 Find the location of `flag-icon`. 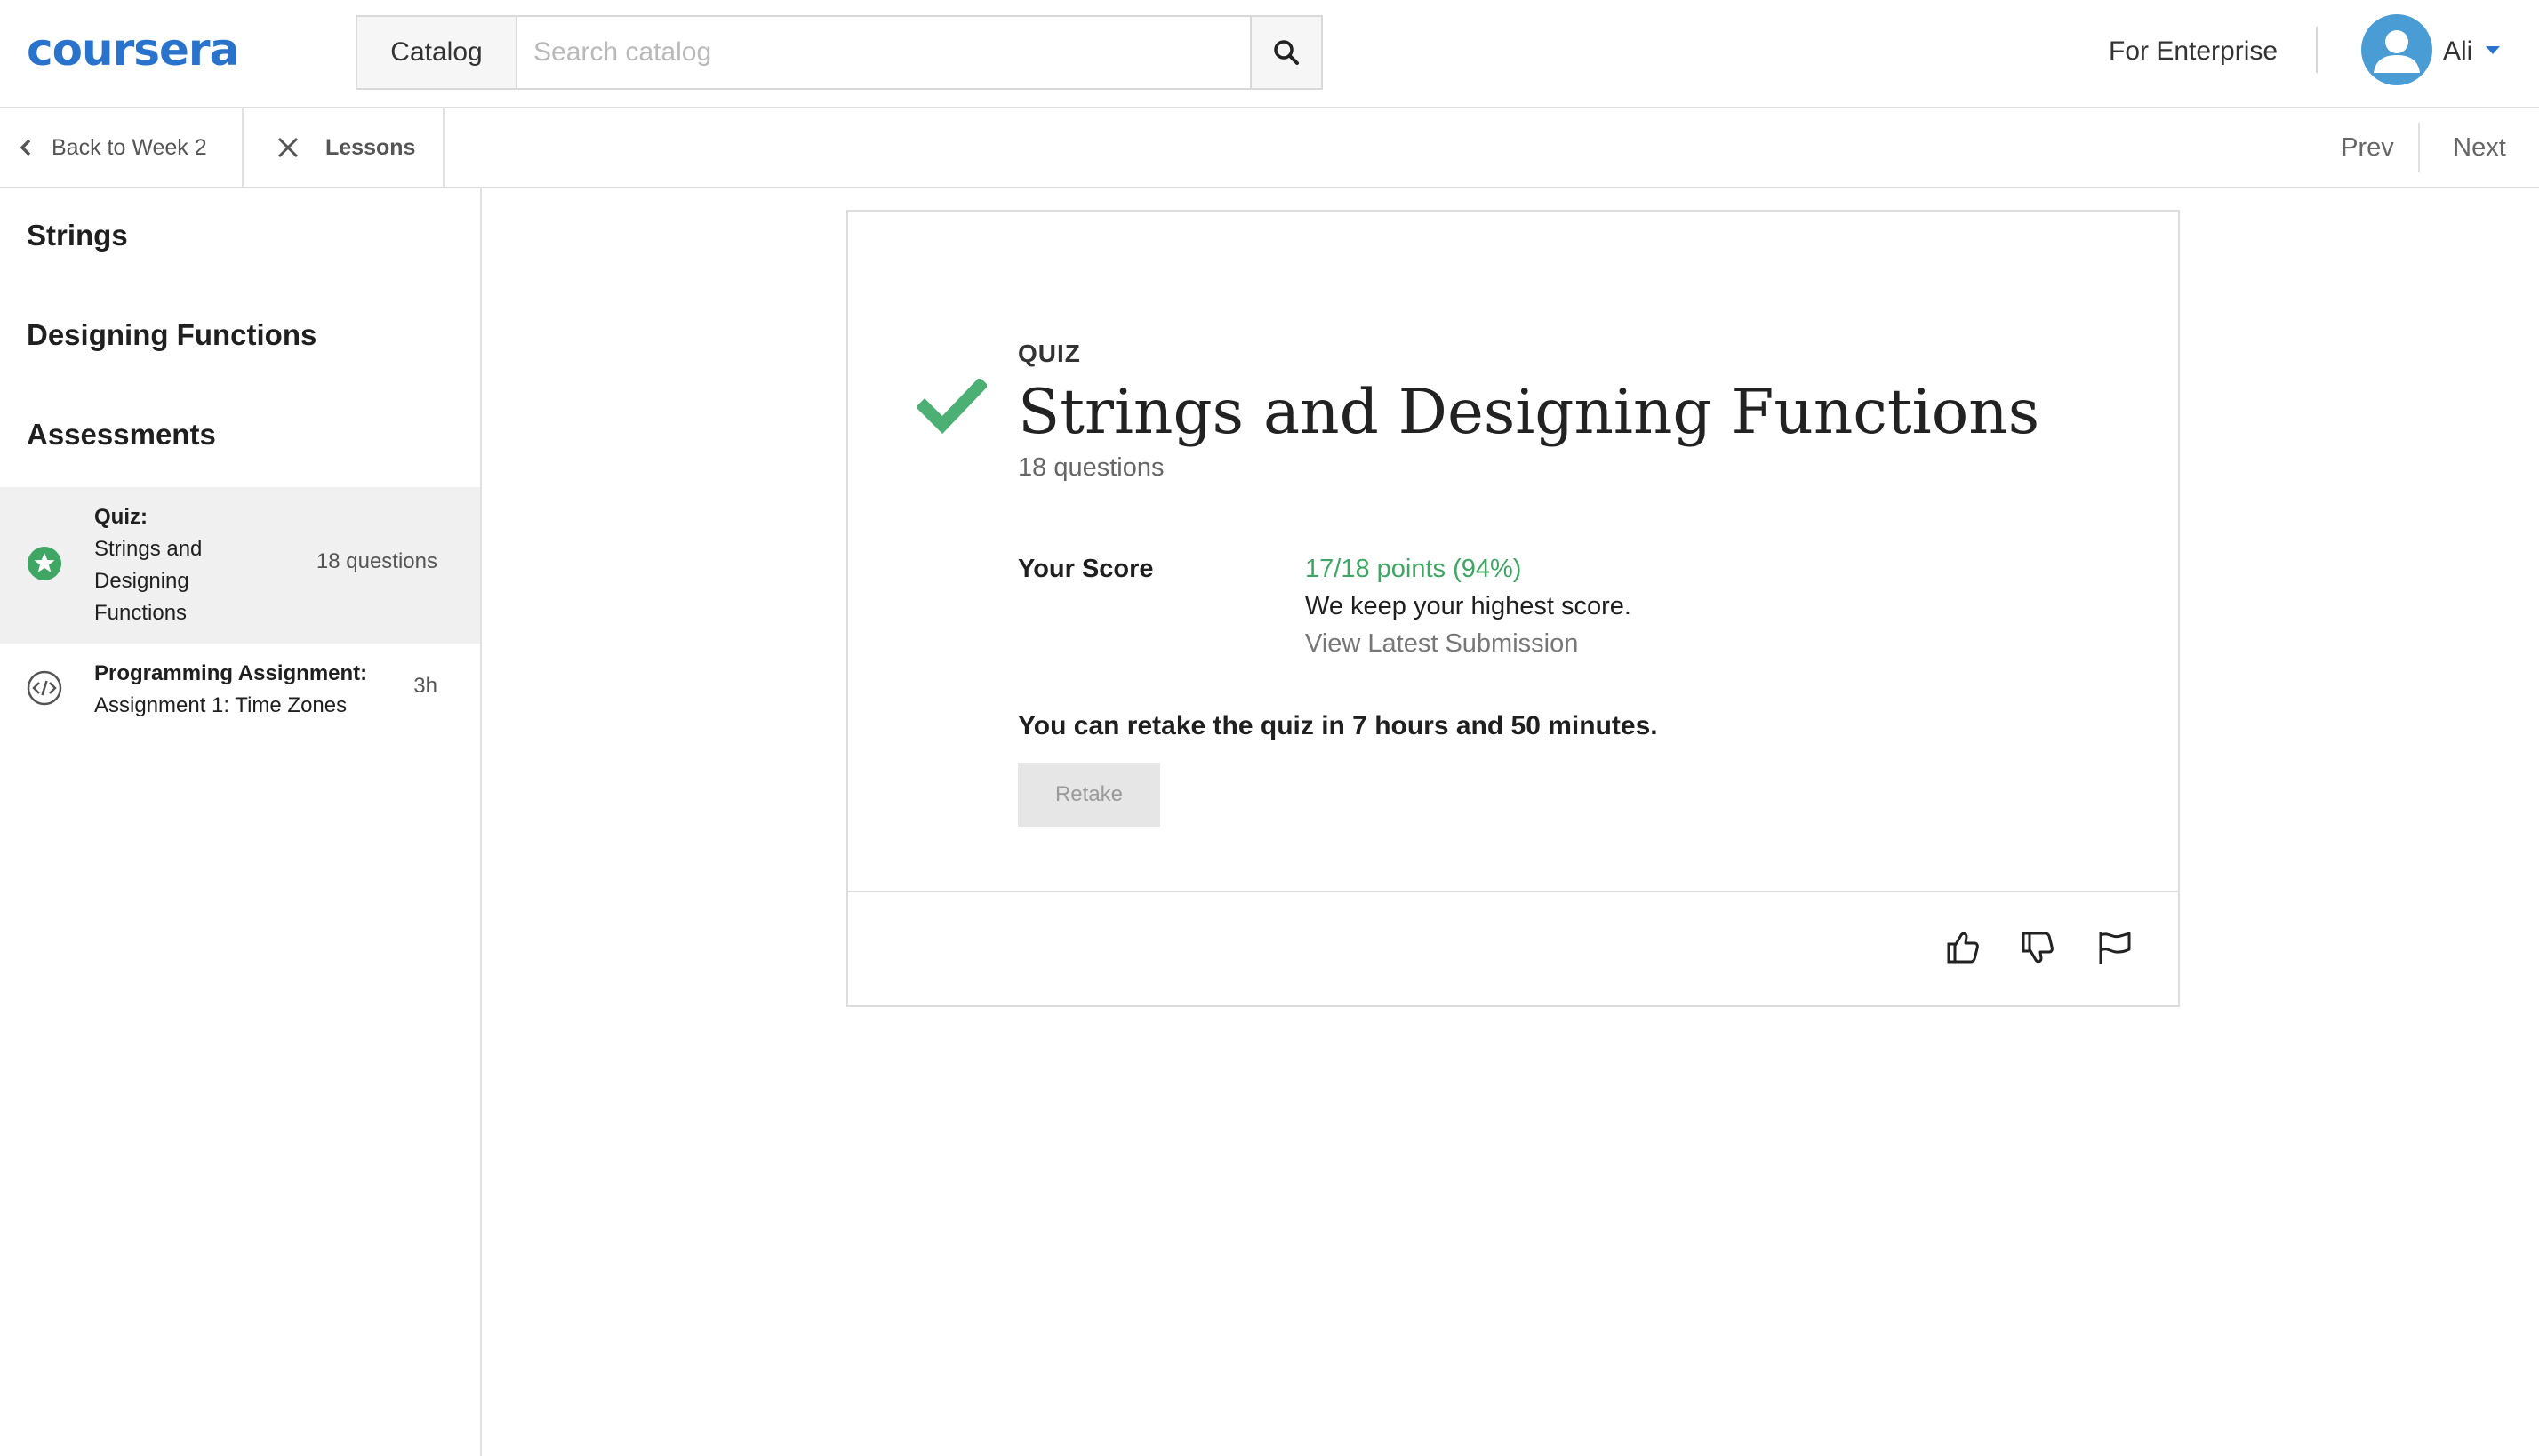

flag-icon is located at coordinates (2115, 947).